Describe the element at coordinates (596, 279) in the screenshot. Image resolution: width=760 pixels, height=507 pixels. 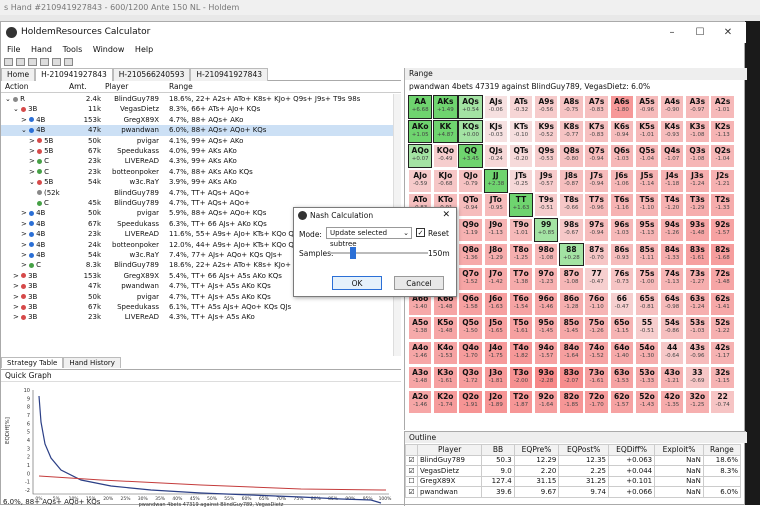
I see `range-cell: 77 -0.47` at that location.